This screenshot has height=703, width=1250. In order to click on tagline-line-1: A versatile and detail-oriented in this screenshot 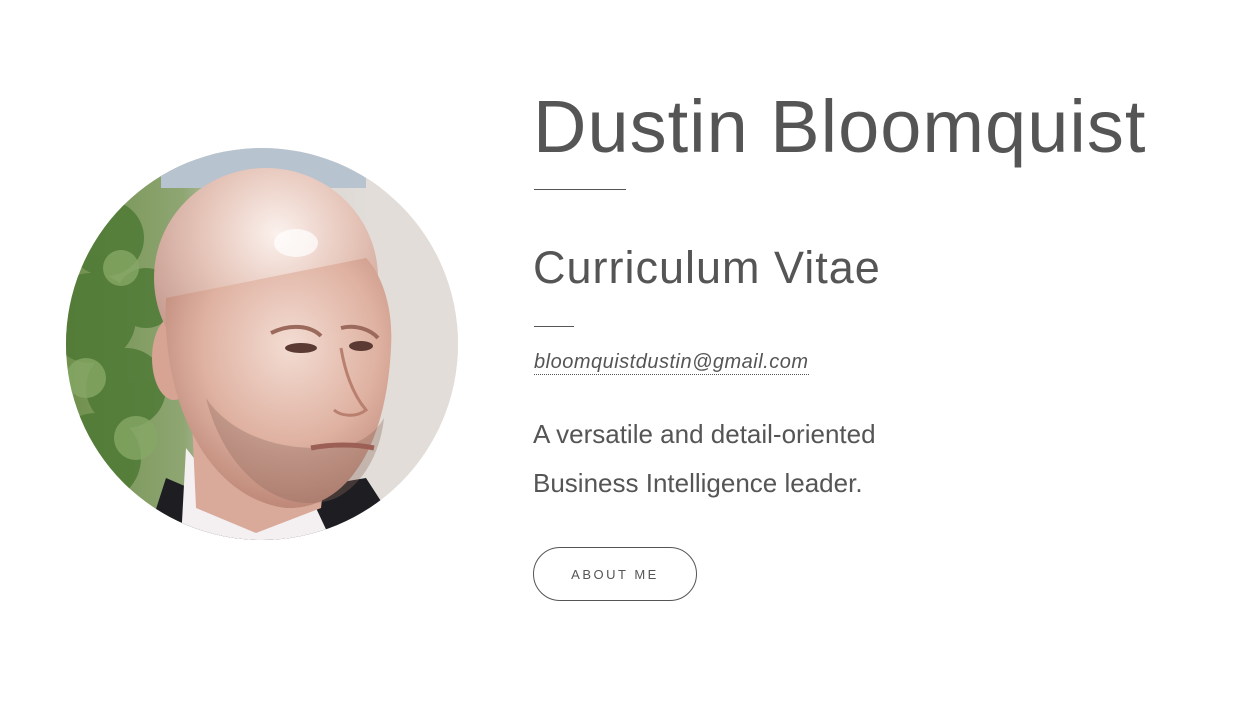, I will do `click(704, 434)`.